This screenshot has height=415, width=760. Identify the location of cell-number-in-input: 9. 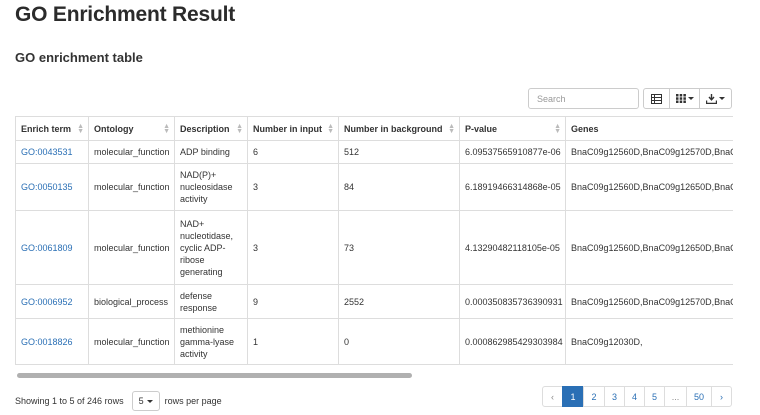
(293, 301).